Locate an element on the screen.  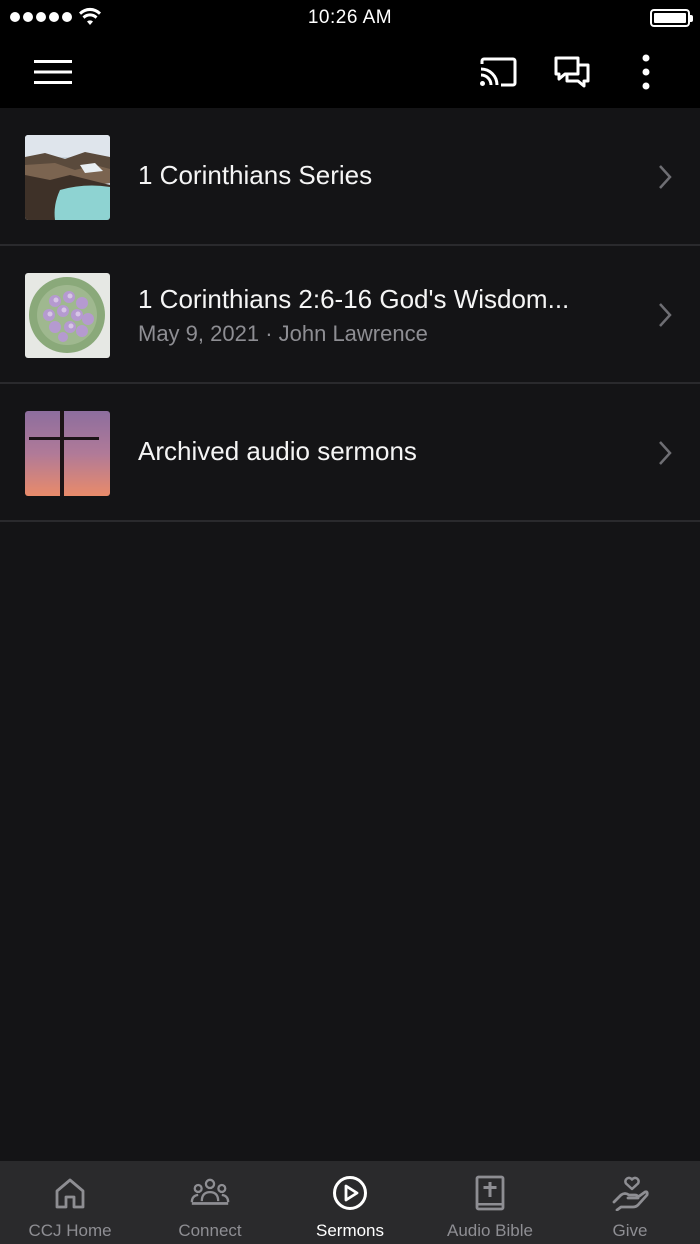
tab-label: CCJ Home is located at coordinates (70, 1230).